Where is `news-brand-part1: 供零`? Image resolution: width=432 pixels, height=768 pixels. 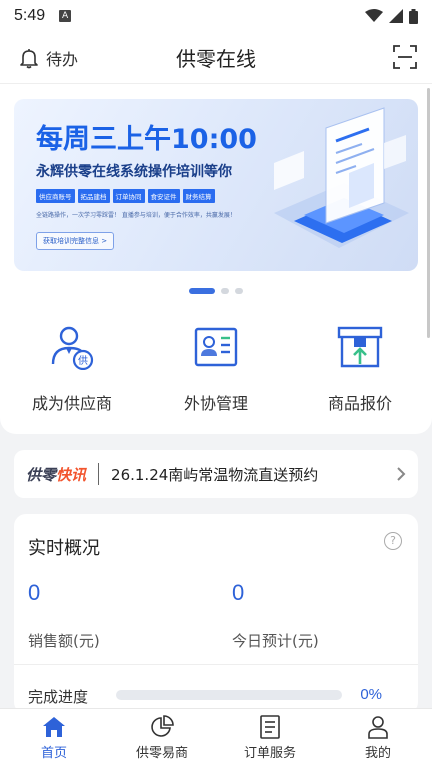 news-brand-part1: 供零 is located at coordinates (41, 474).